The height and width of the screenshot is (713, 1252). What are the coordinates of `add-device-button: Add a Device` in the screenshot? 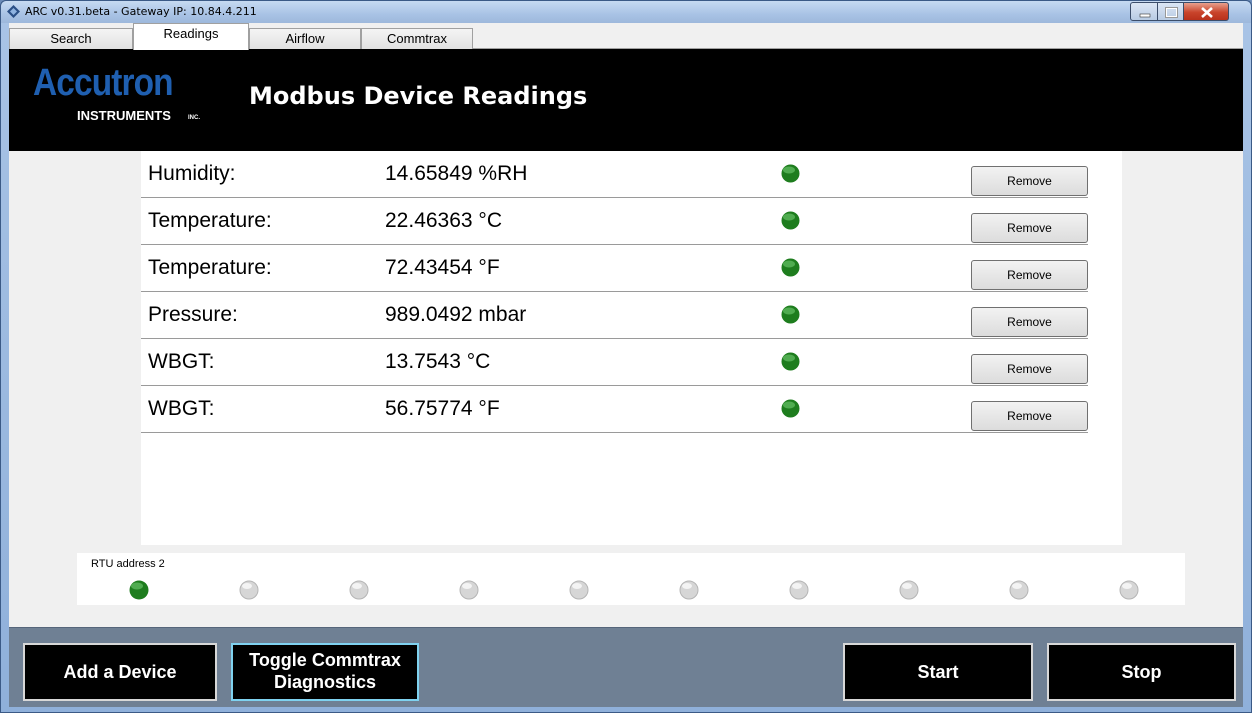 It's located at (120, 672).